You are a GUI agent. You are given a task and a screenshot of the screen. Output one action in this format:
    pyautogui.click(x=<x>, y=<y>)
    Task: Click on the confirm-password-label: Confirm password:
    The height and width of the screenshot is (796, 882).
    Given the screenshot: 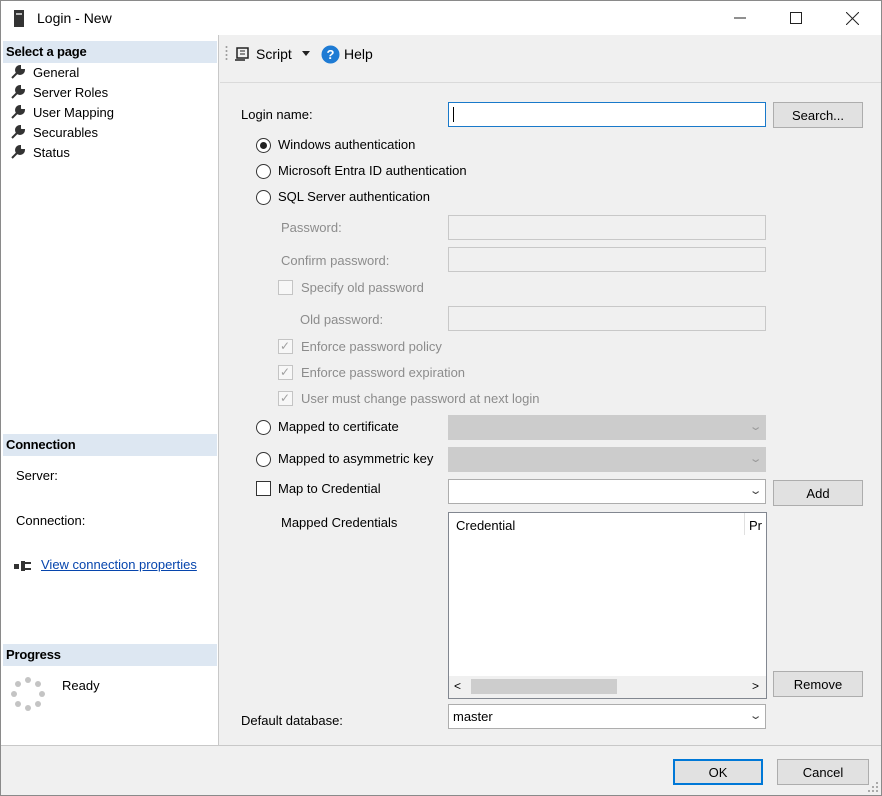 What is the action you would take?
    pyautogui.click(x=335, y=260)
    